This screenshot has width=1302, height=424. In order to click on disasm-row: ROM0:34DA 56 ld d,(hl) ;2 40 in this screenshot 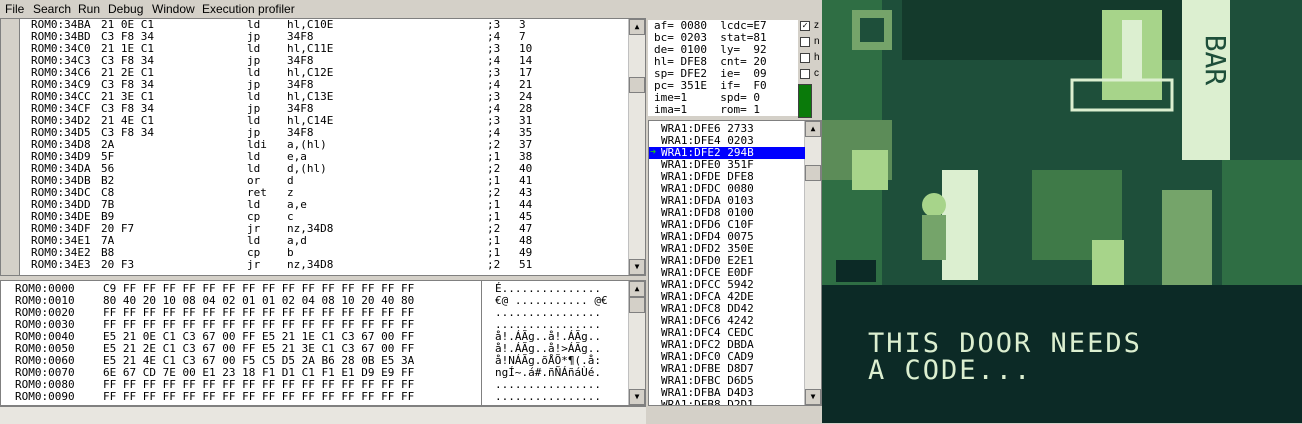, I will do `click(315, 169)`.